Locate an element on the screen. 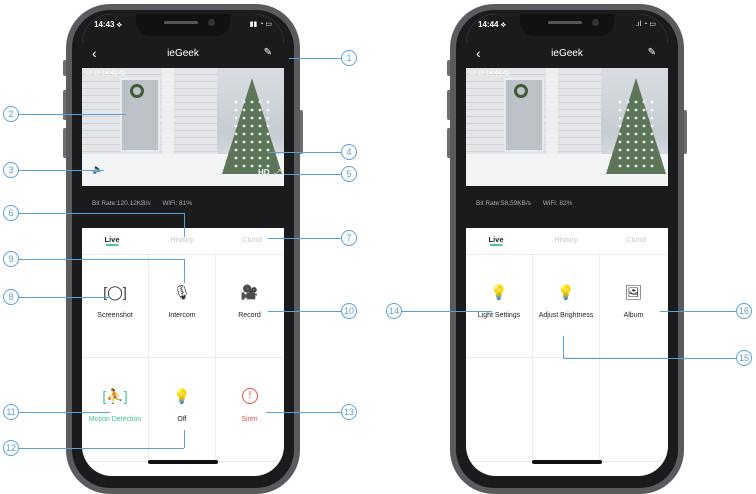 The width and height of the screenshot is (756, 494). motion-detection-button: [⛹] Motion Detection is located at coordinates (115, 410).